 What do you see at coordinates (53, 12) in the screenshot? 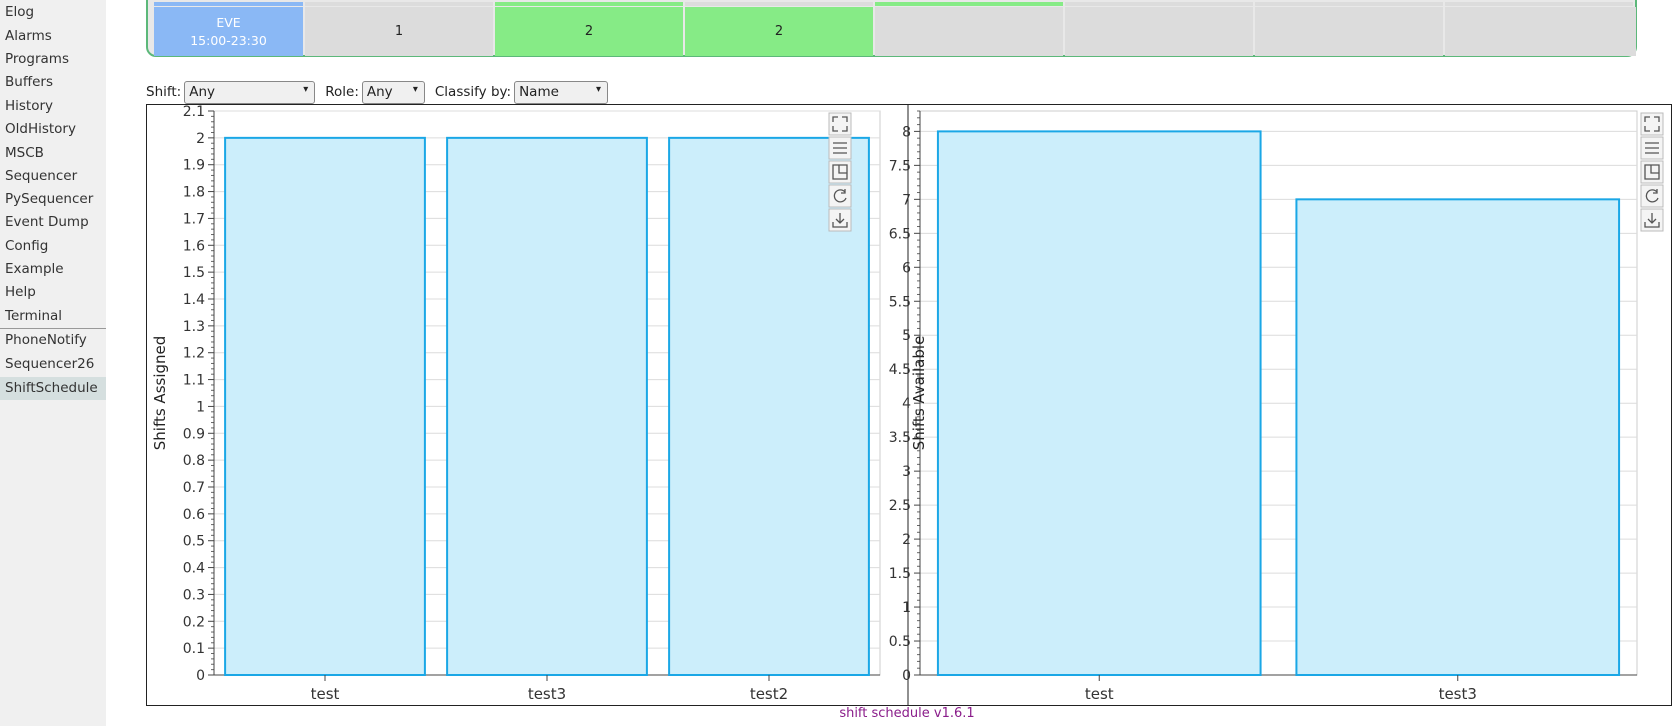
I see `sidebar-item-elog: Elog` at bounding box center [53, 12].